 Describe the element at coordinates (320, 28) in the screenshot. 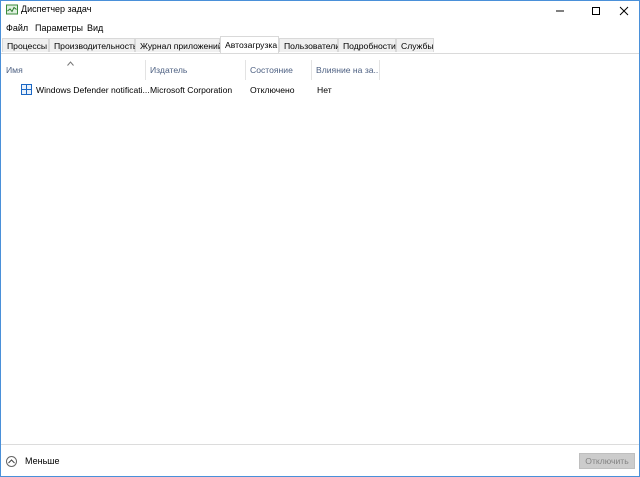

I see `menu-bar: Файл Параметры Вид` at that location.